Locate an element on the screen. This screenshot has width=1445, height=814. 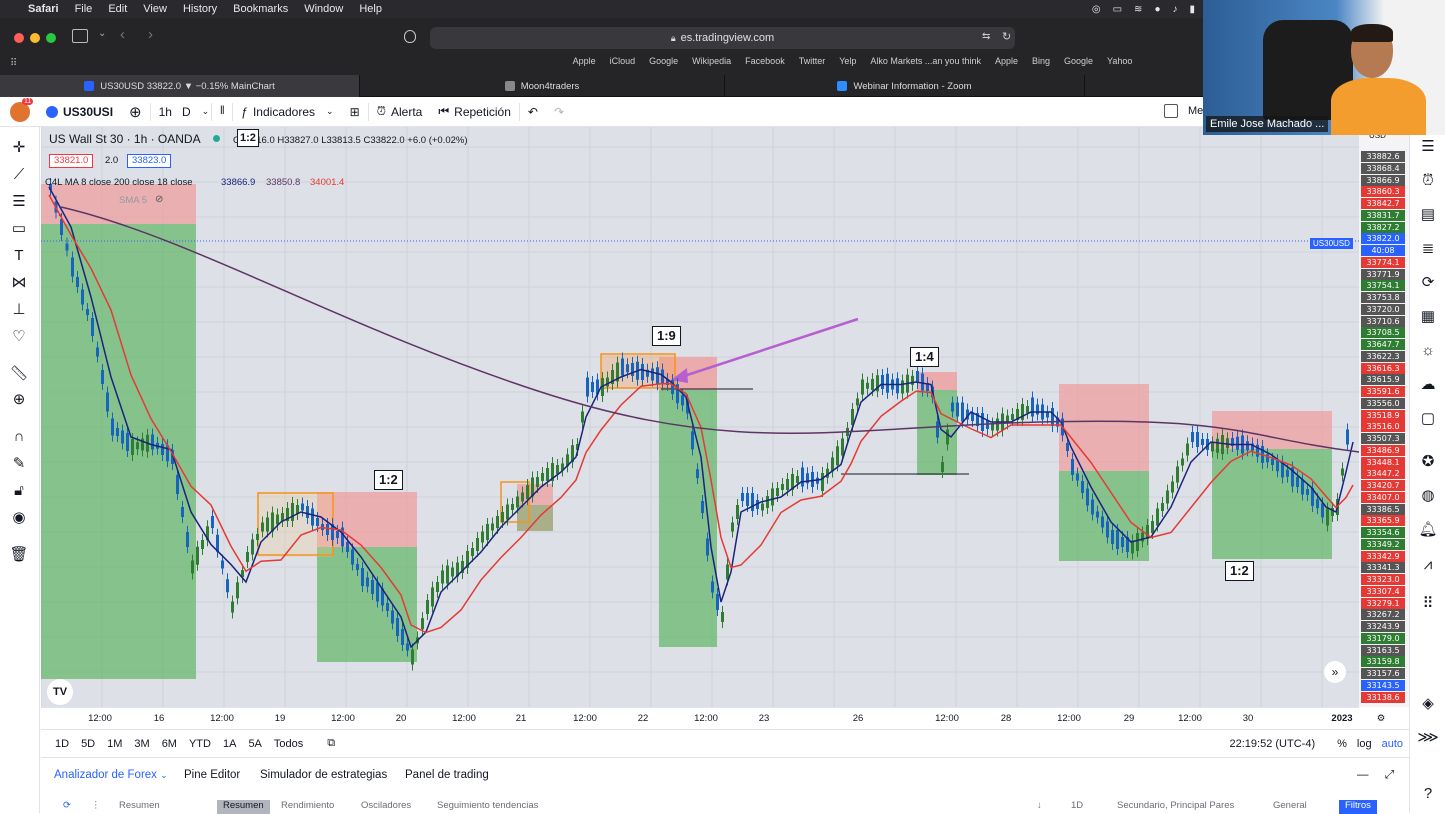
control-center-icon: ◎ is located at coordinates (1096, 9).